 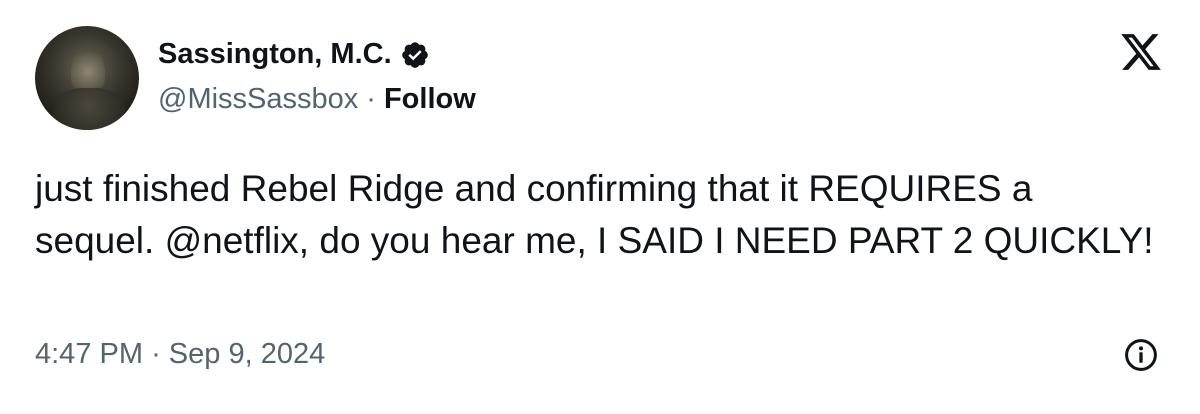 I want to click on tweet-time: 4:47 PM, so click(x=89, y=354).